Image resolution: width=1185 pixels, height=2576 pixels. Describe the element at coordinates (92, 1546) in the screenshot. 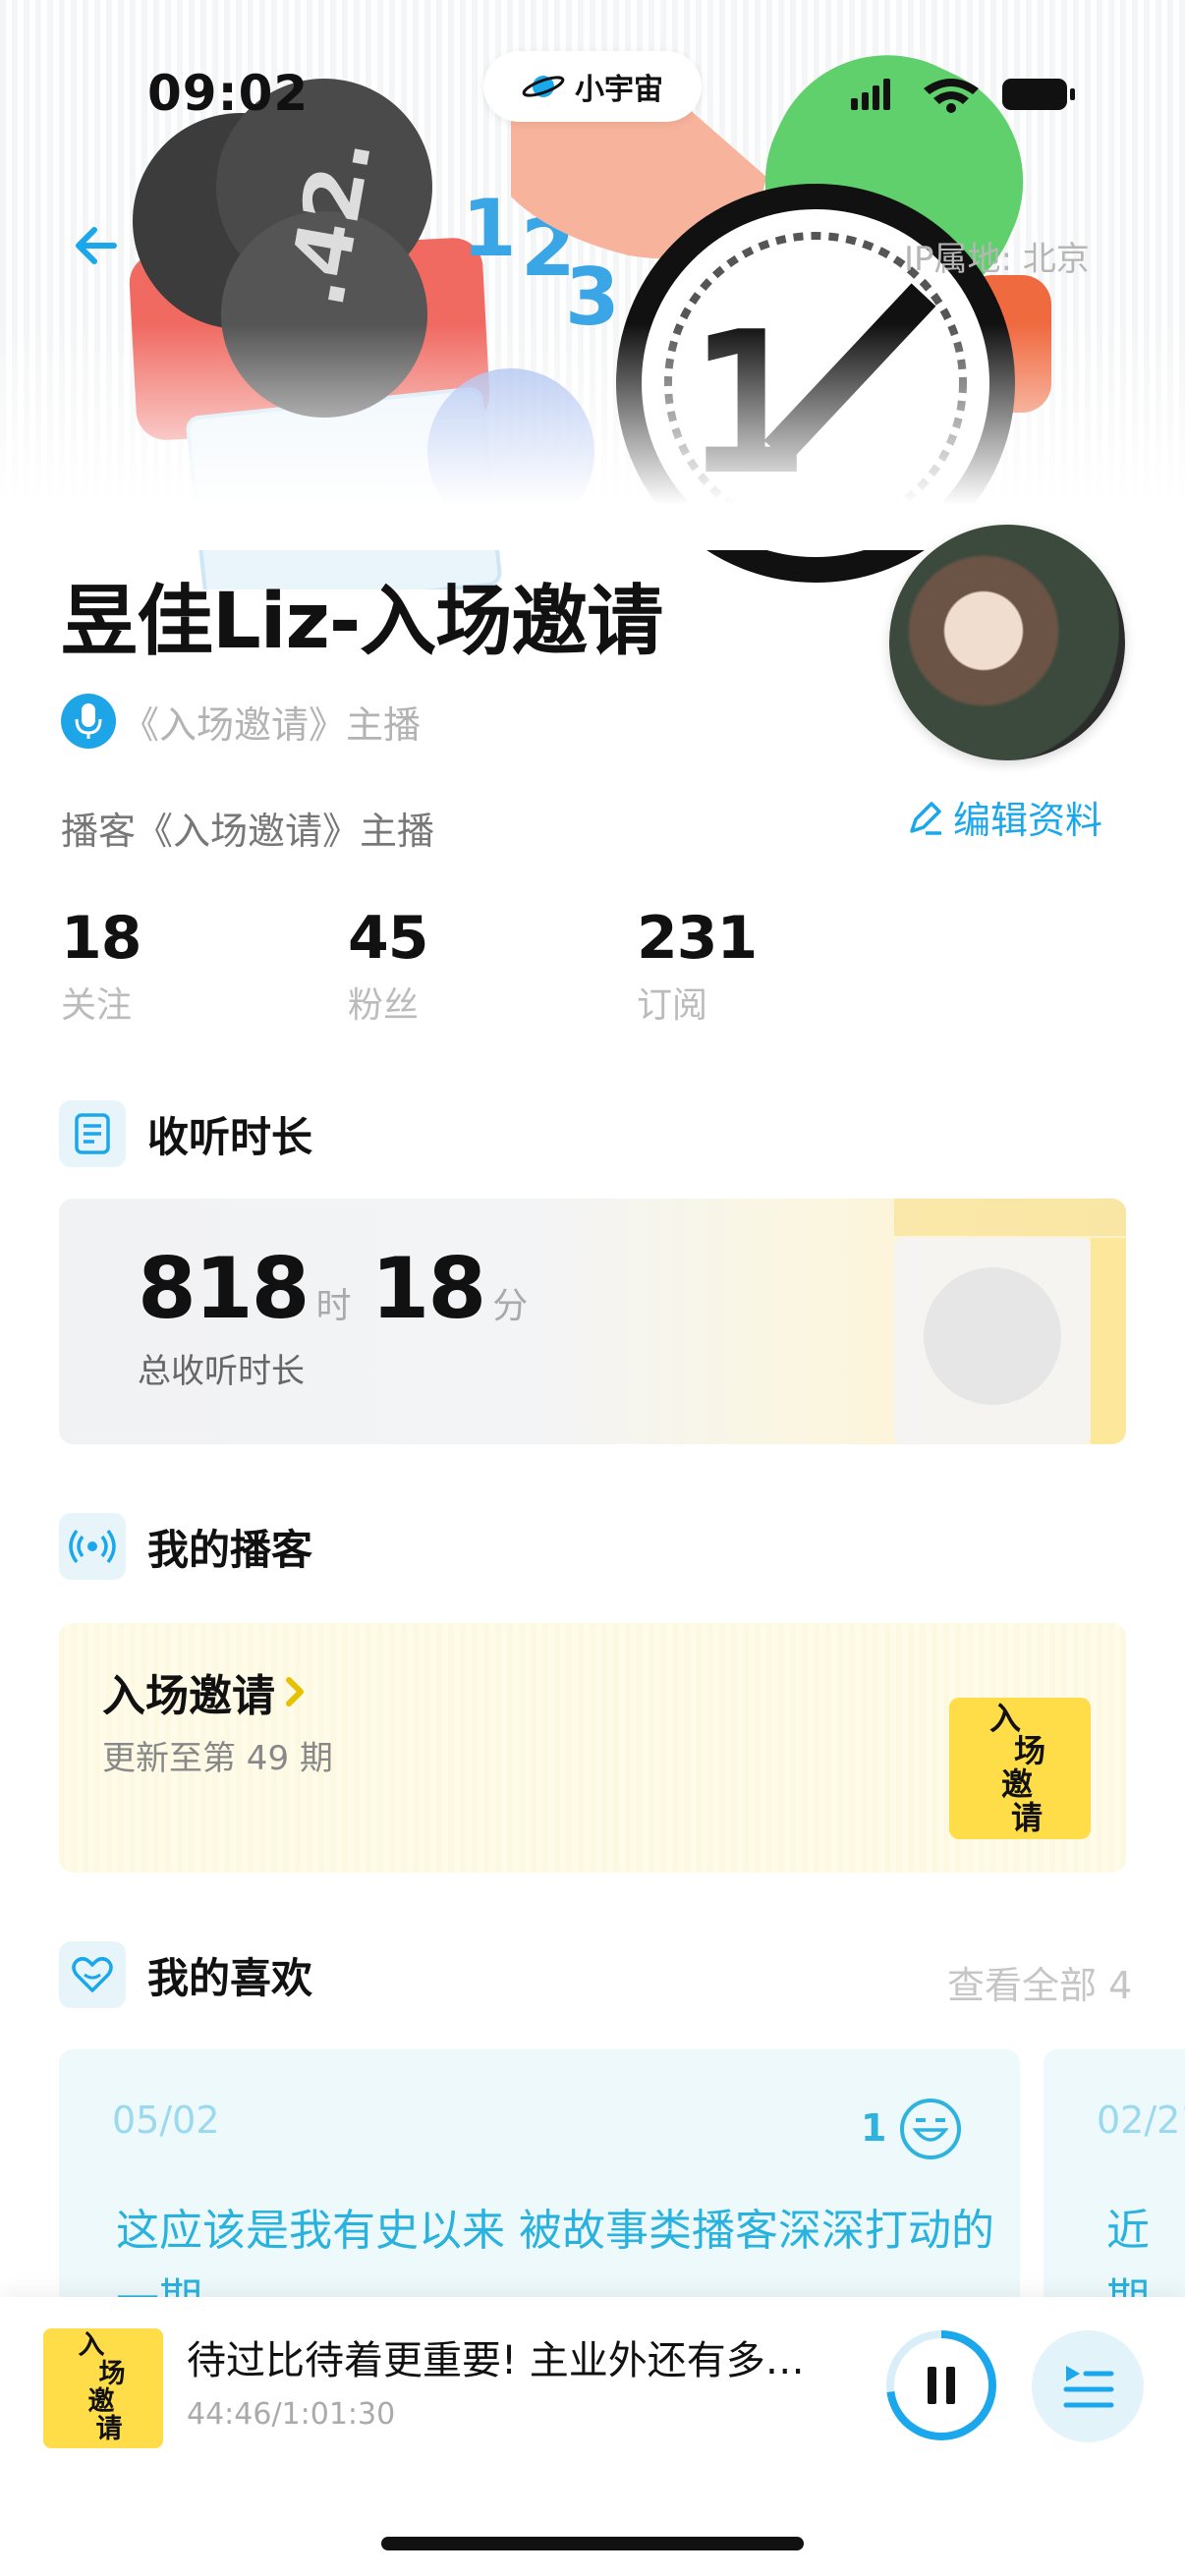

I see `broadcast-icon` at that location.